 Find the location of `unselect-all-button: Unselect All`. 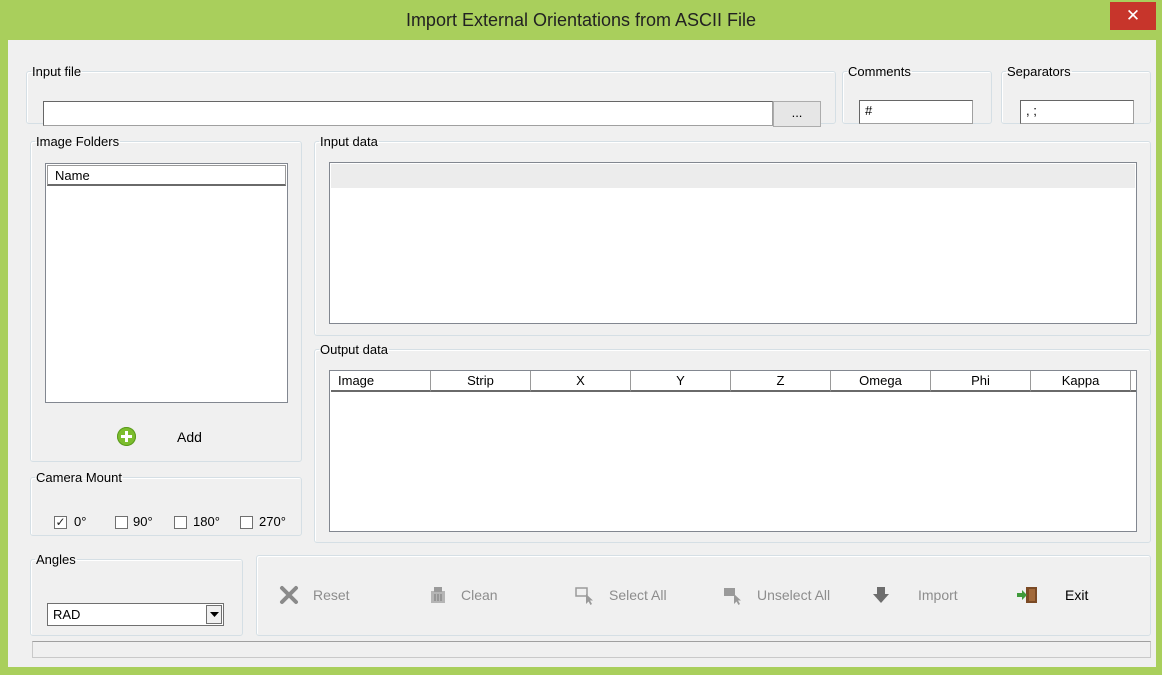

unselect-all-button: Unselect All is located at coordinates (776, 595).